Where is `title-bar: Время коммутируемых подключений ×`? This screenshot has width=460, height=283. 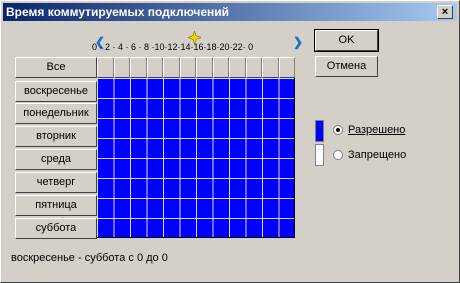
title-bar: Время коммутируемых подключений × is located at coordinates (230, 12).